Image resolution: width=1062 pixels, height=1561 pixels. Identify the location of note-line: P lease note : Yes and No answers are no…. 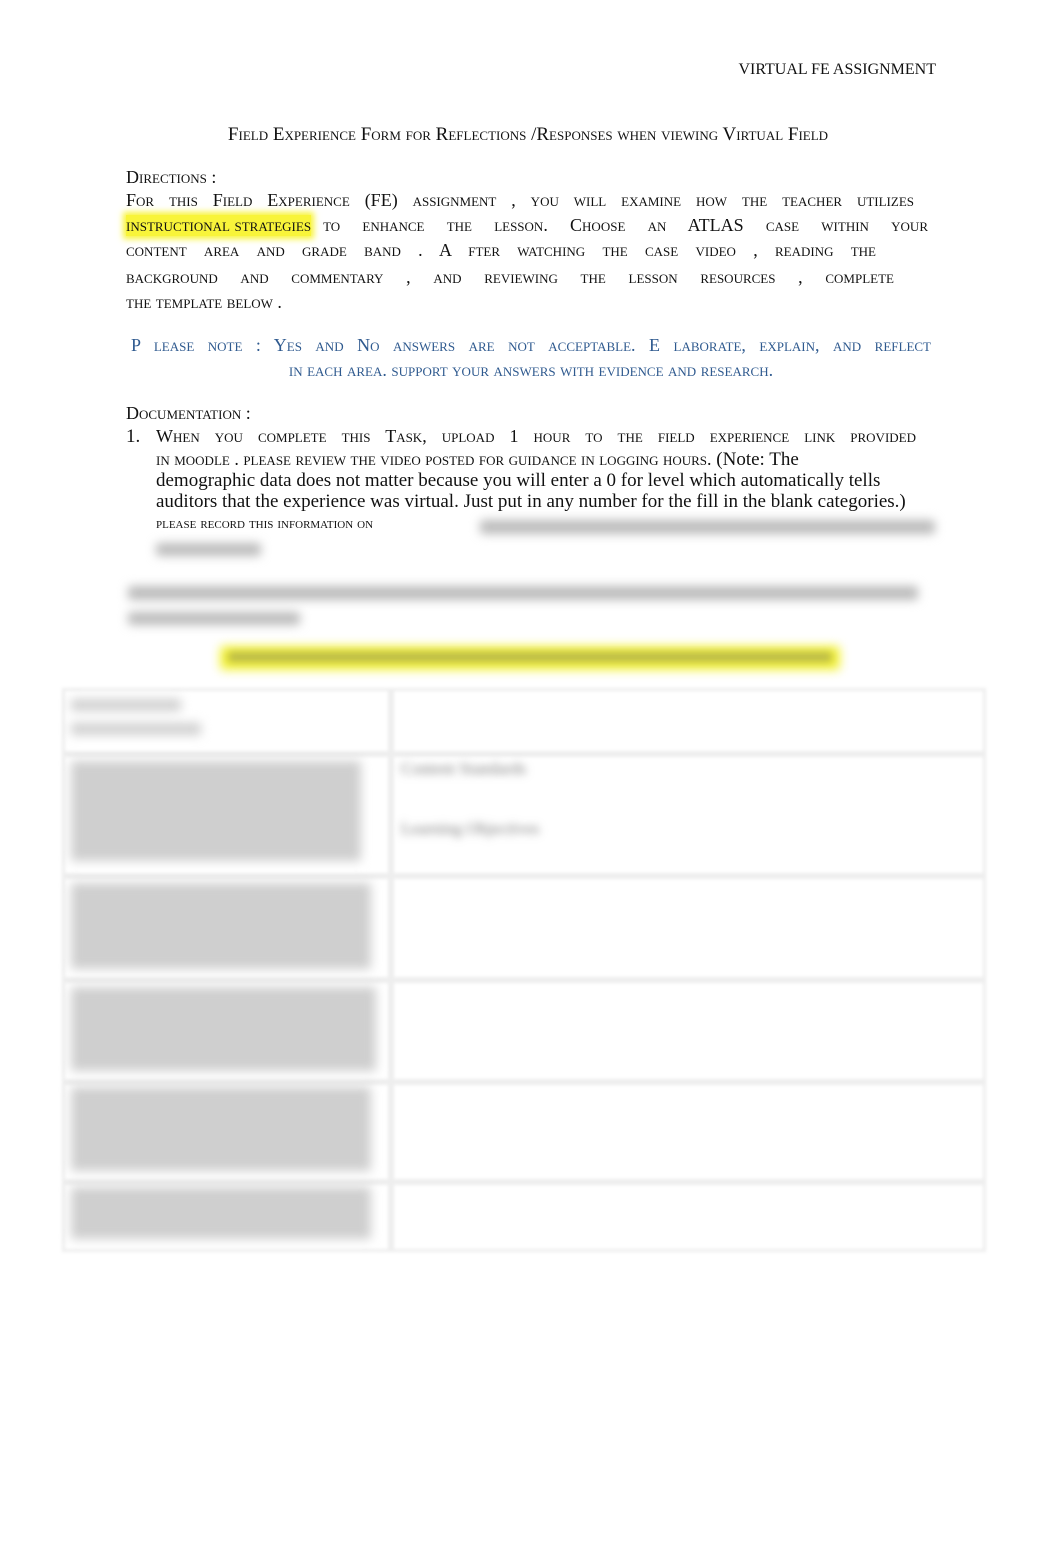
(531, 345).